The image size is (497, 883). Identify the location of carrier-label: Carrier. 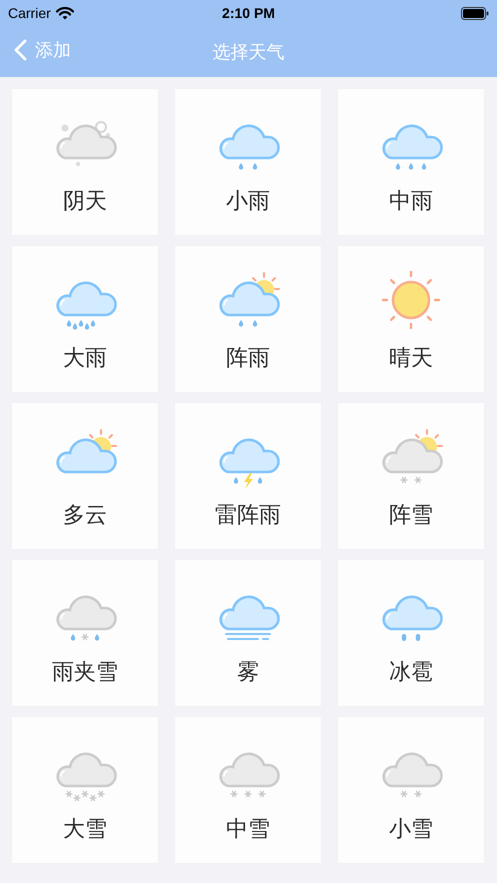
(29, 13).